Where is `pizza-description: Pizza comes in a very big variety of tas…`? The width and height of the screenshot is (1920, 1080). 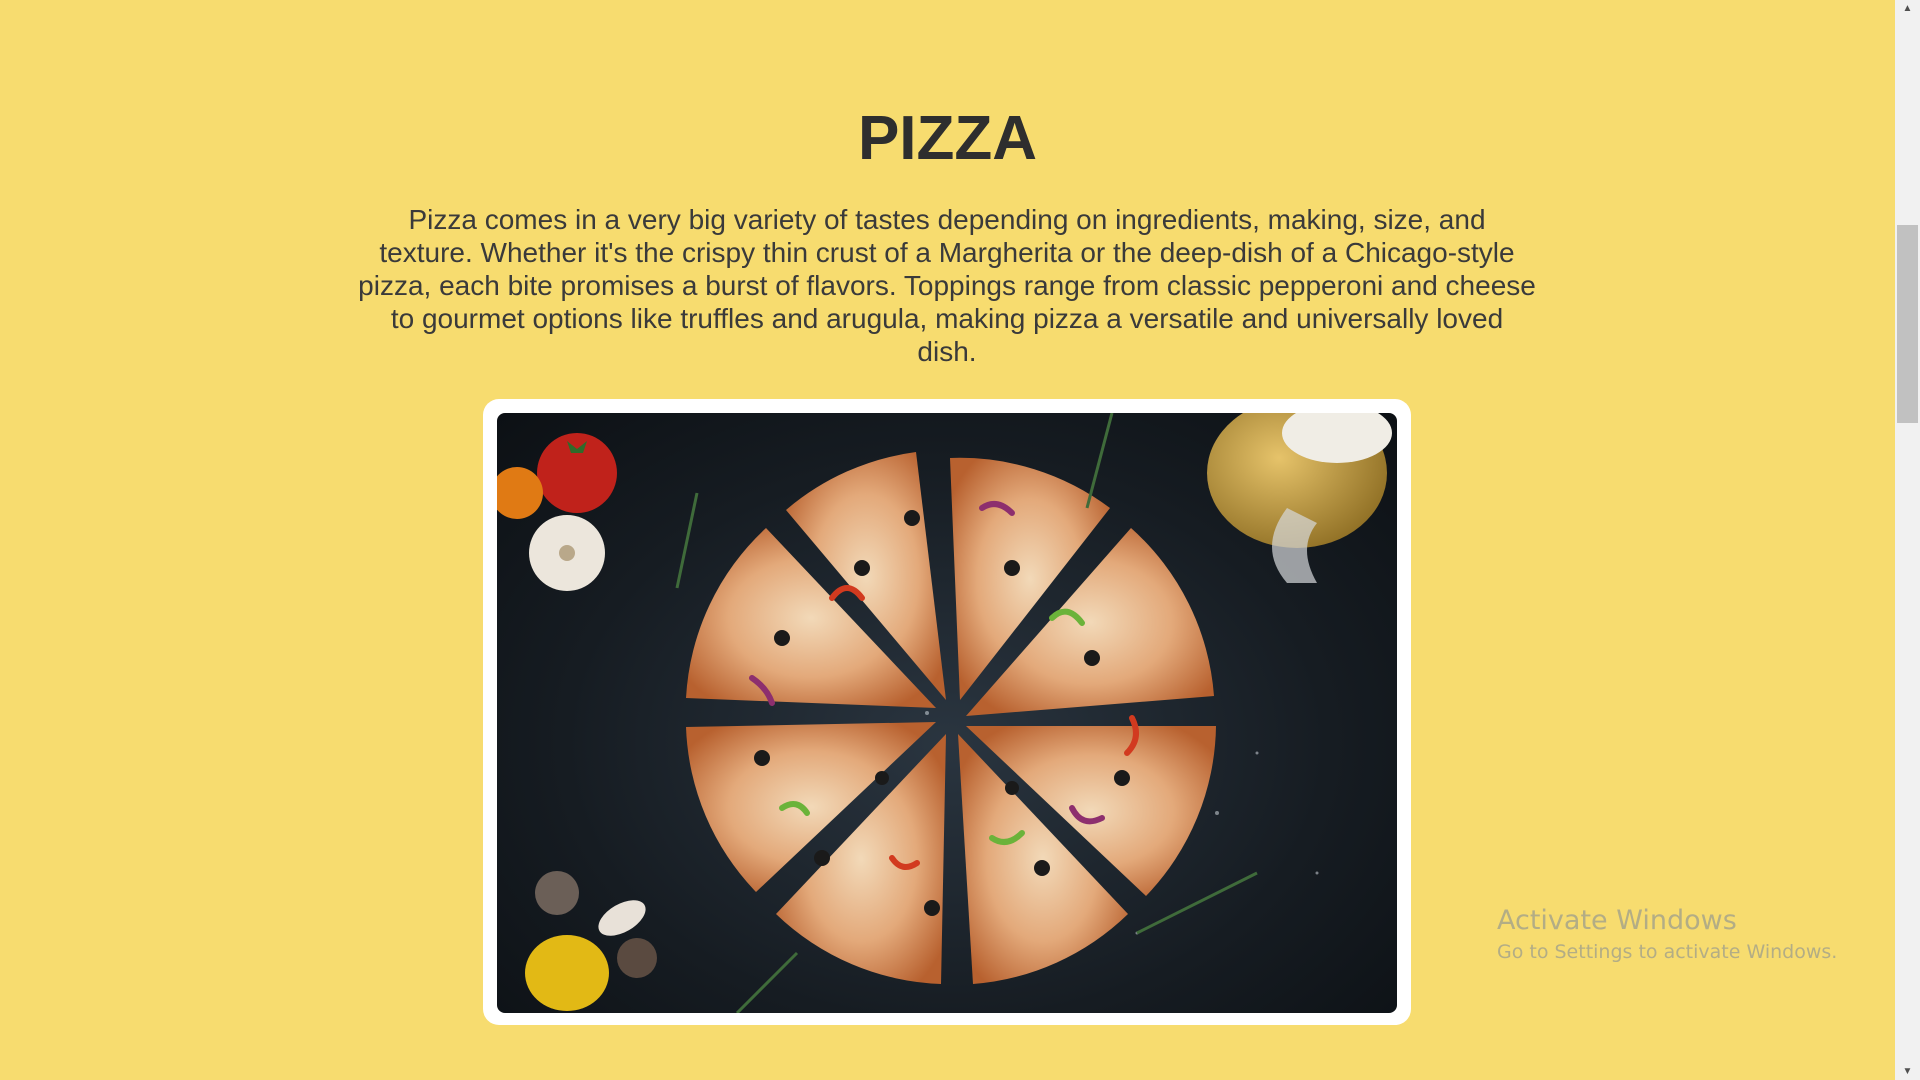 pizza-description: Pizza comes in a very big variety of tas… is located at coordinates (947, 285).